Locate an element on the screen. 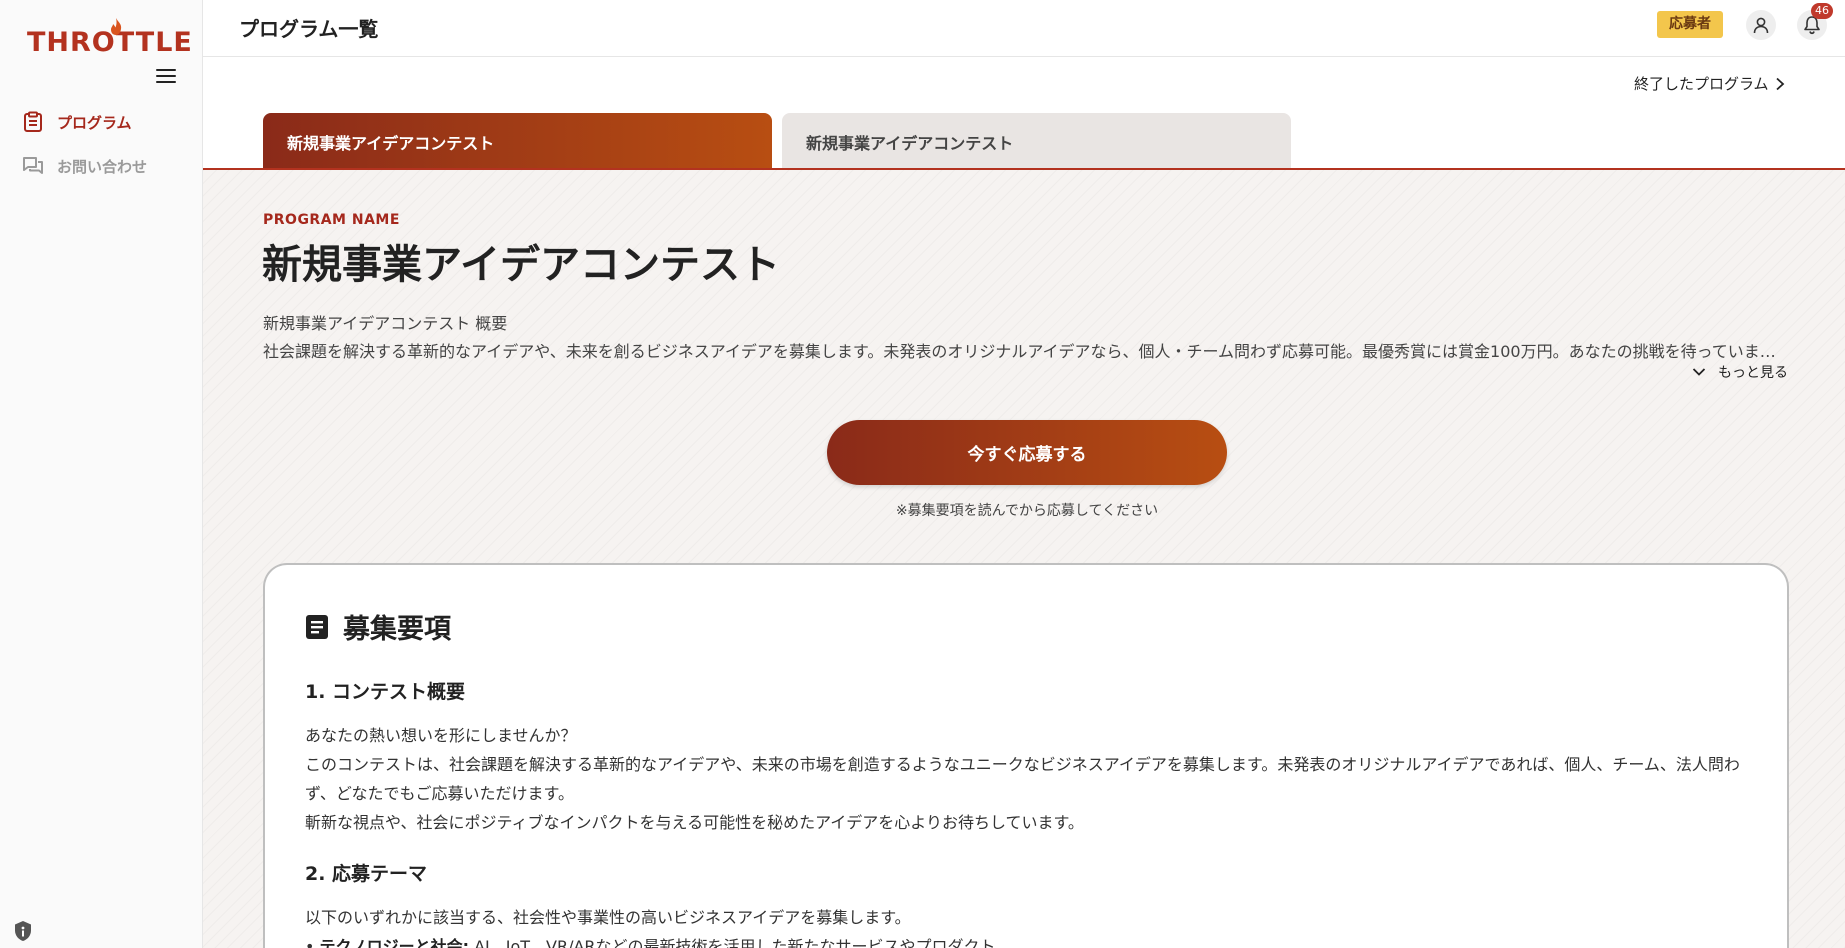  guidelines-heading: 募集要項 is located at coordinates (378, 626).